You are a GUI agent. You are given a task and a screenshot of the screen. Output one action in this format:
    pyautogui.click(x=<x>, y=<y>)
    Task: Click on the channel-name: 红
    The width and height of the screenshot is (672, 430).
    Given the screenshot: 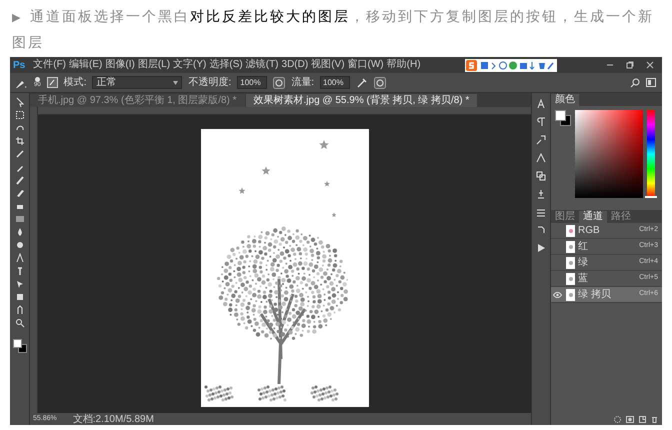 What is the action you would take?
    pyautogui.click(x=583, y=247)
    